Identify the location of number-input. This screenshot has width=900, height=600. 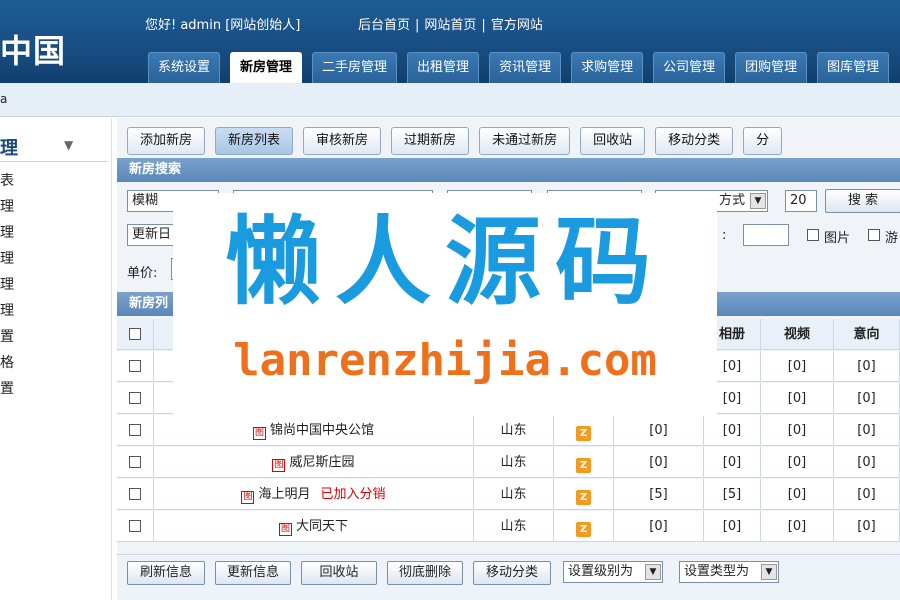
(766, 235).